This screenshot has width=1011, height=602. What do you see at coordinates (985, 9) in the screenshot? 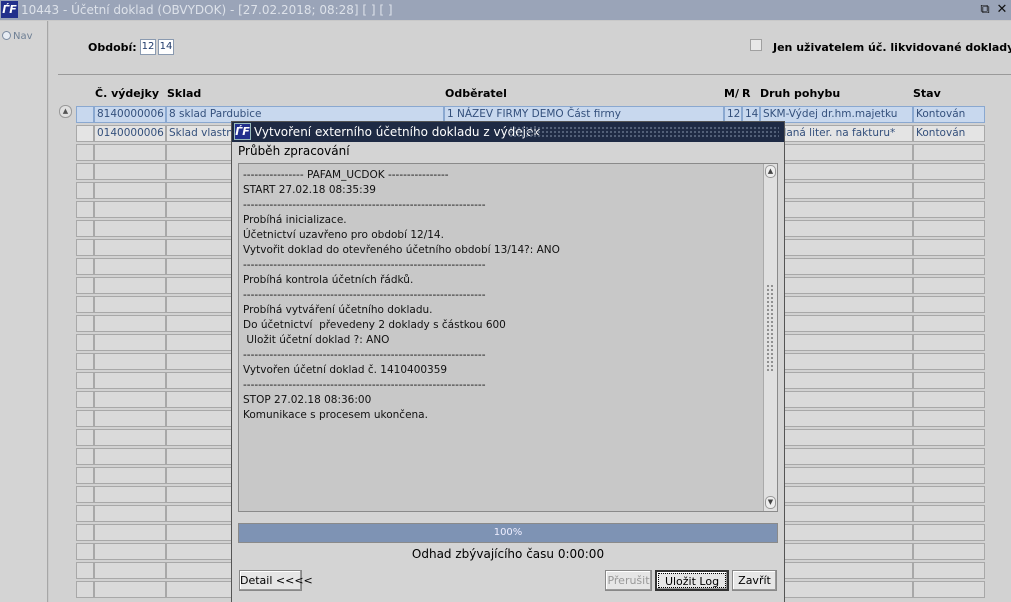
I see `restore-window-button: ⧉` at bounding box center [985, 9].